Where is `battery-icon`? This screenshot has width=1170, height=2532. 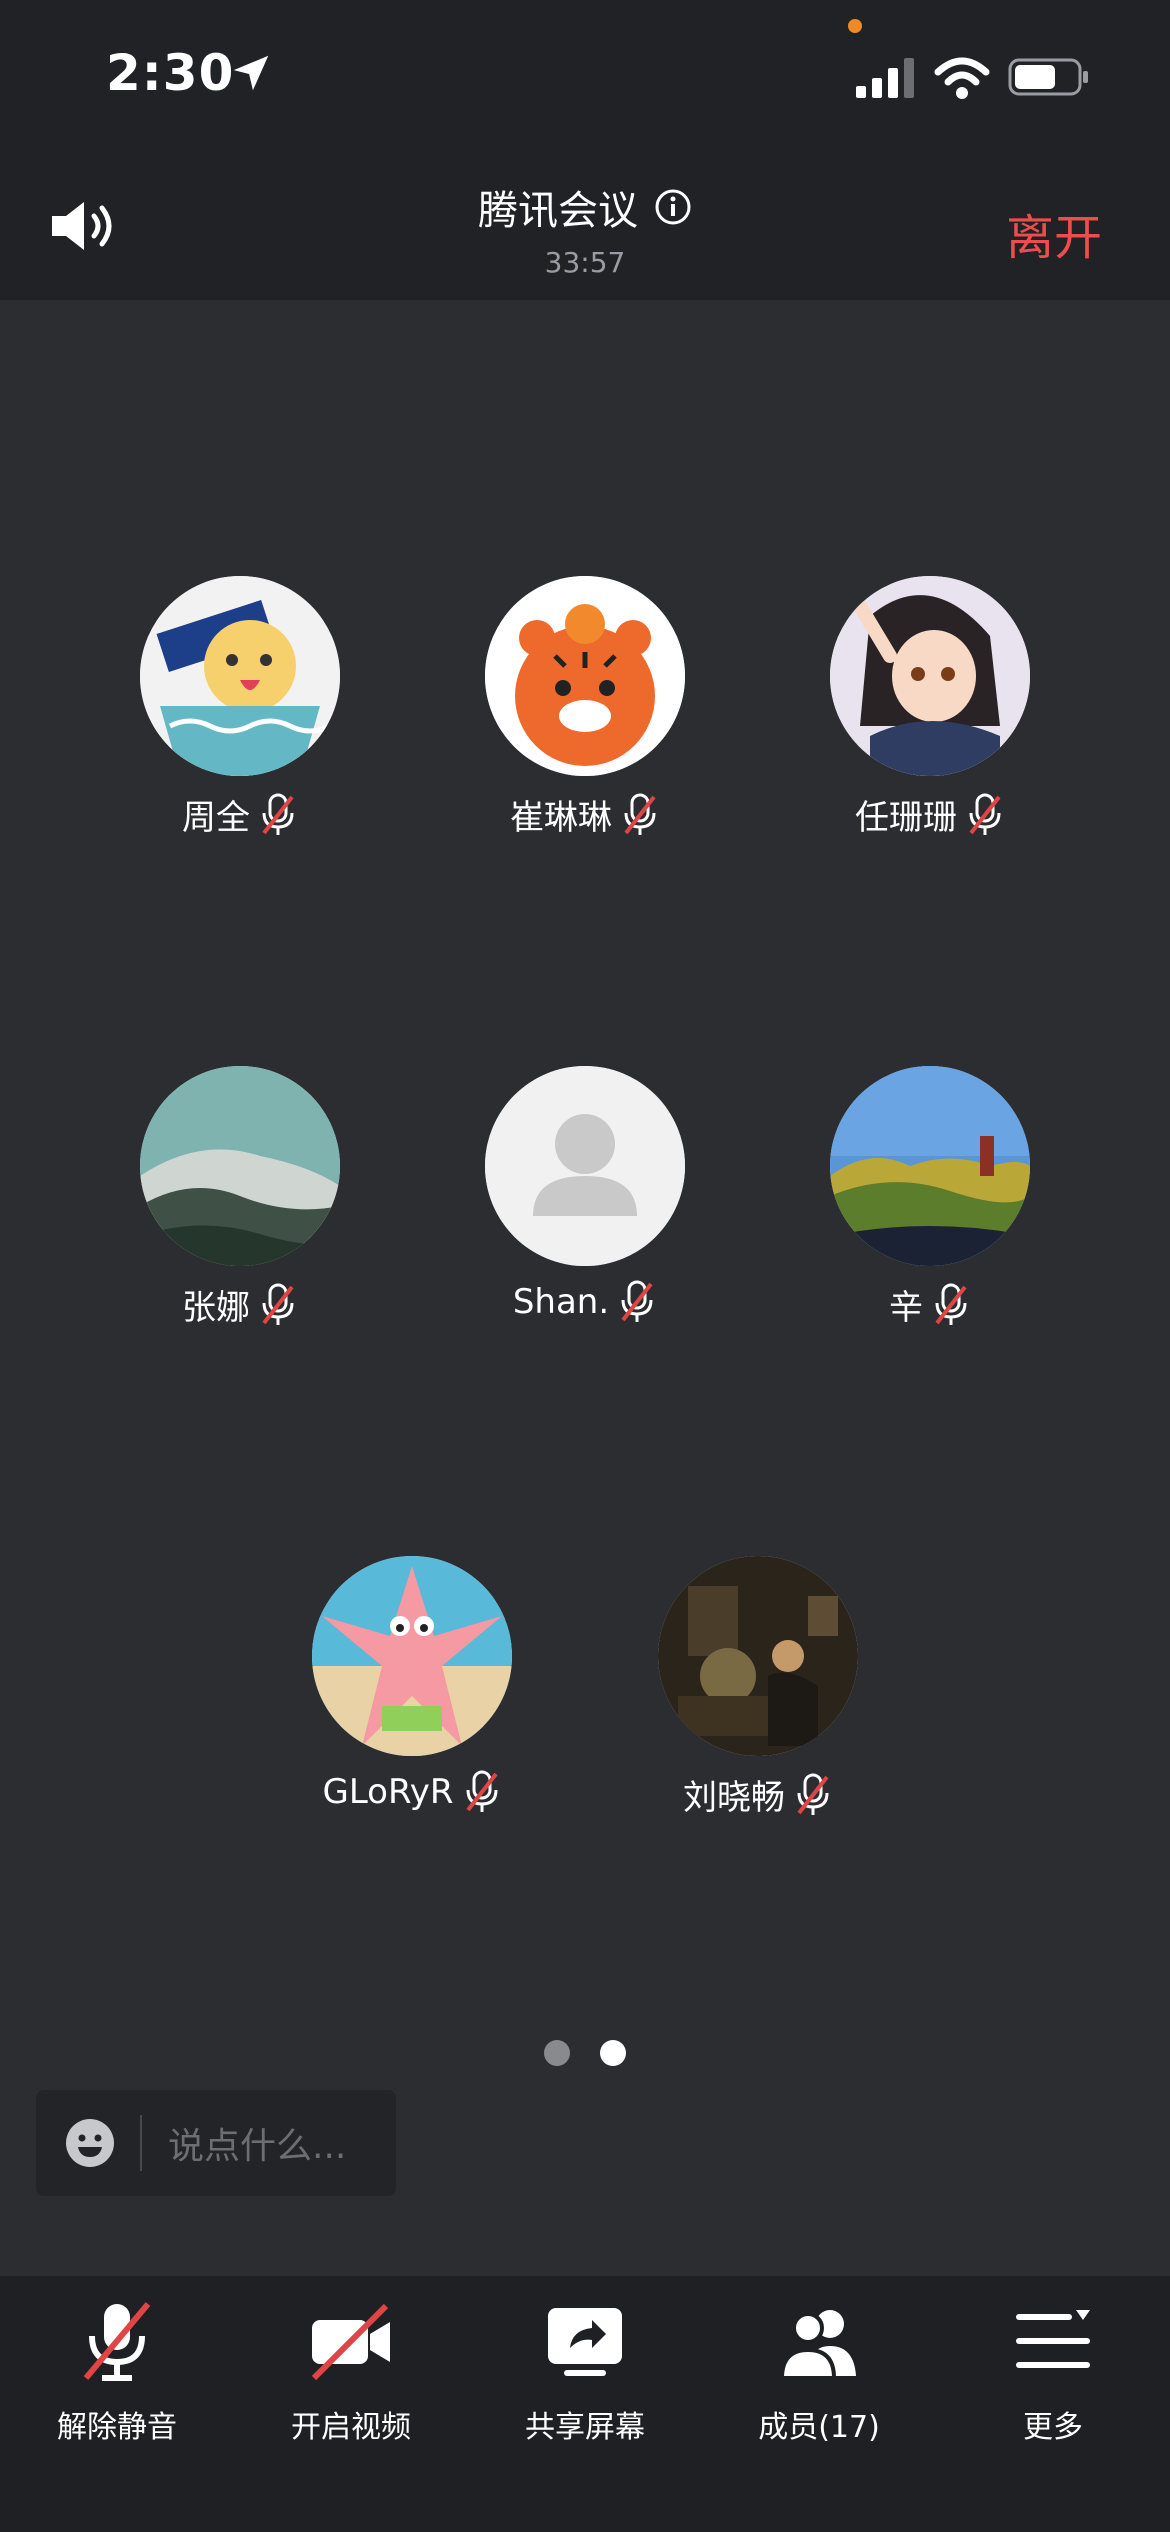
battery-icon is located at coordinates (1048, 77).